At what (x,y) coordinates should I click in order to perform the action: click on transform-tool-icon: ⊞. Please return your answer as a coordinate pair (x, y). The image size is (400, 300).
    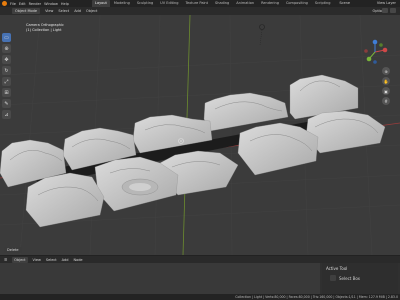
    Looking at the image, I should click on (6, 92).